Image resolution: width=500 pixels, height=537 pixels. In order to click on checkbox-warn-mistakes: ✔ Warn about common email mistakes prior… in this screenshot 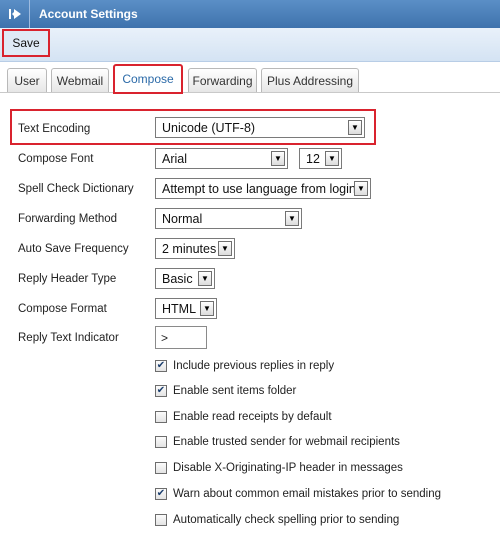, I will do `click(298, 494)`.